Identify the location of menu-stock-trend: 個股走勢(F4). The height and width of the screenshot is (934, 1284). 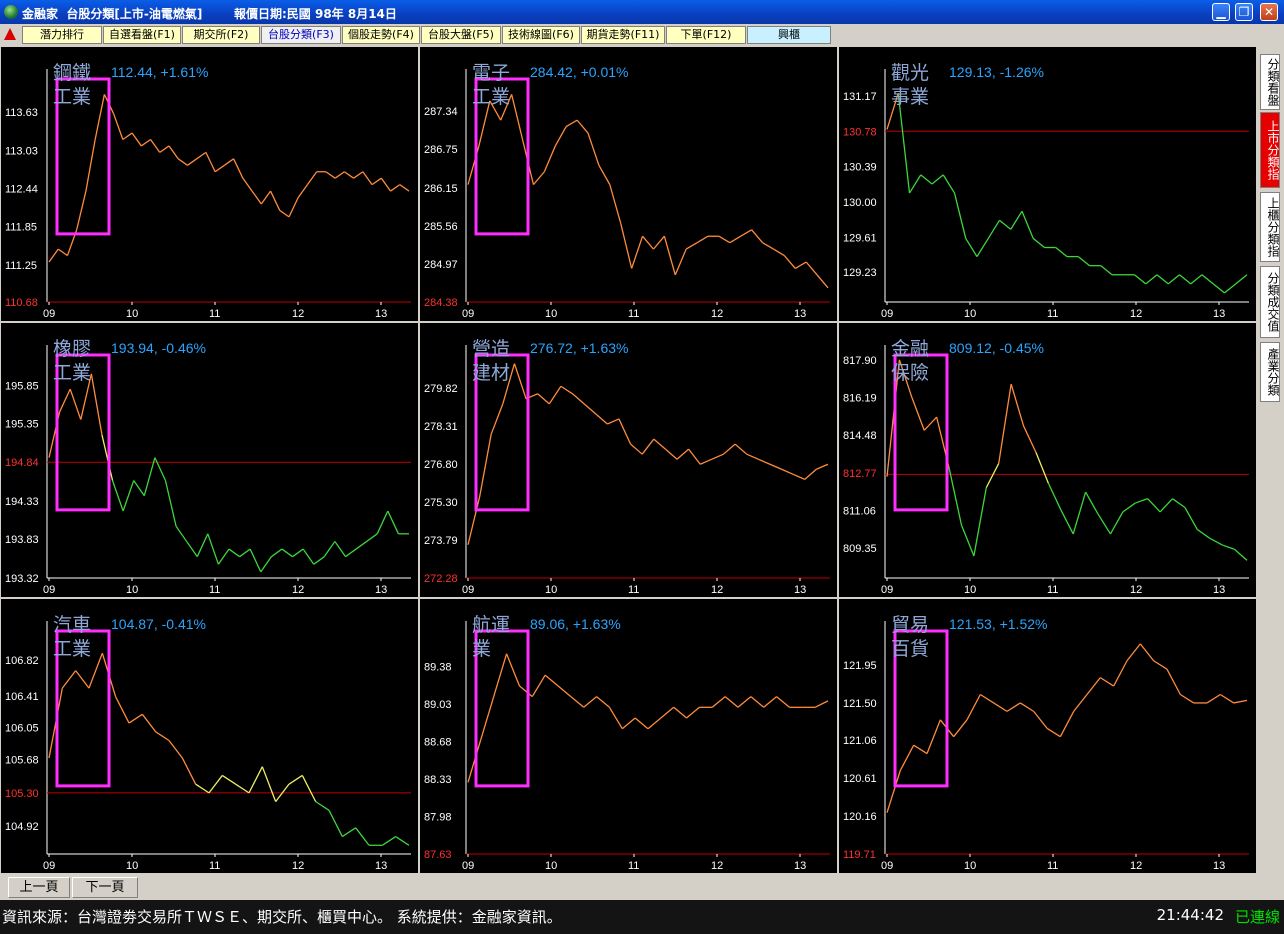
(381, 35).